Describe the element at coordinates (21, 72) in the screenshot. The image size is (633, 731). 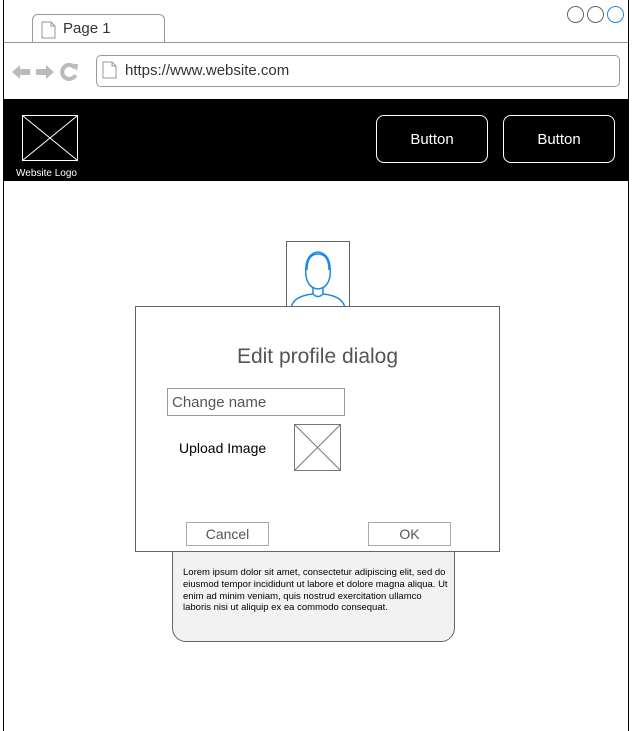
I see `back-arrow-icon` at that location.